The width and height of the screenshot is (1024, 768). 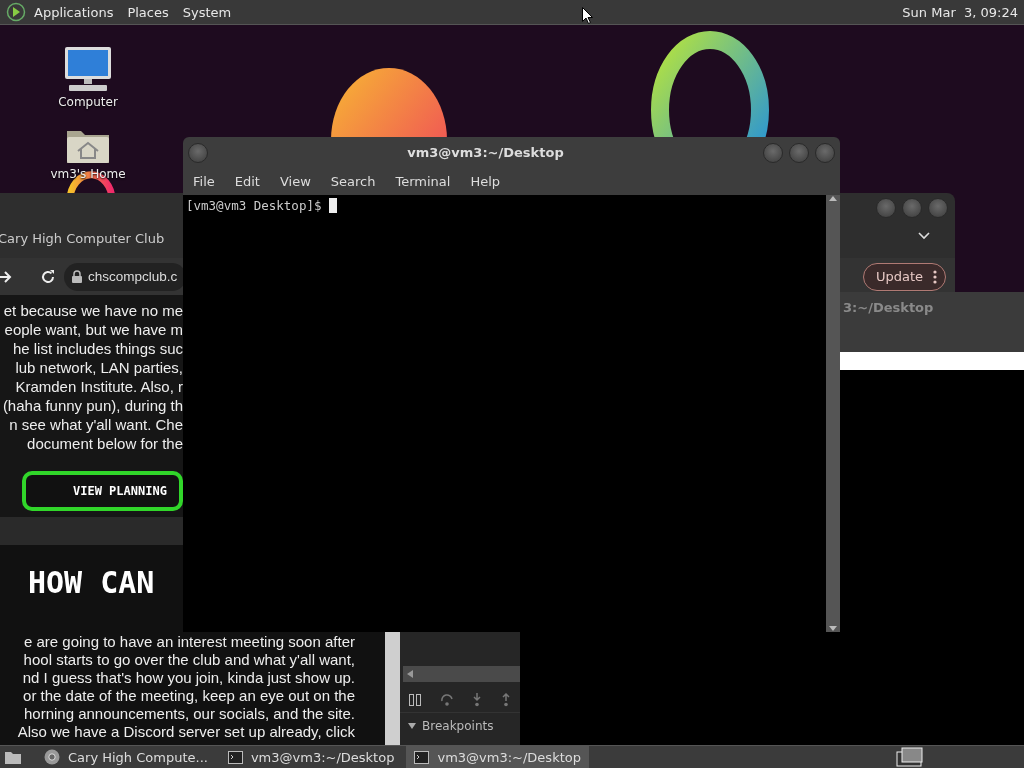 I want to click on computer-icon, so click(x=88, y=69).